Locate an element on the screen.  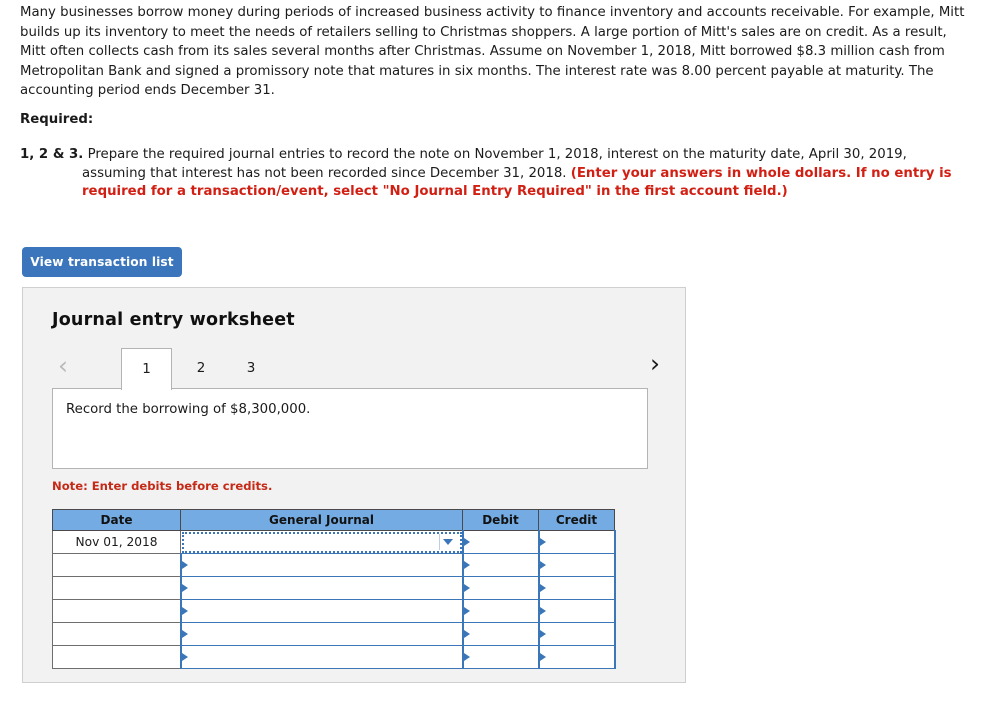
table-row: Nov 01, 2018 is located at coordinates (334, 542).